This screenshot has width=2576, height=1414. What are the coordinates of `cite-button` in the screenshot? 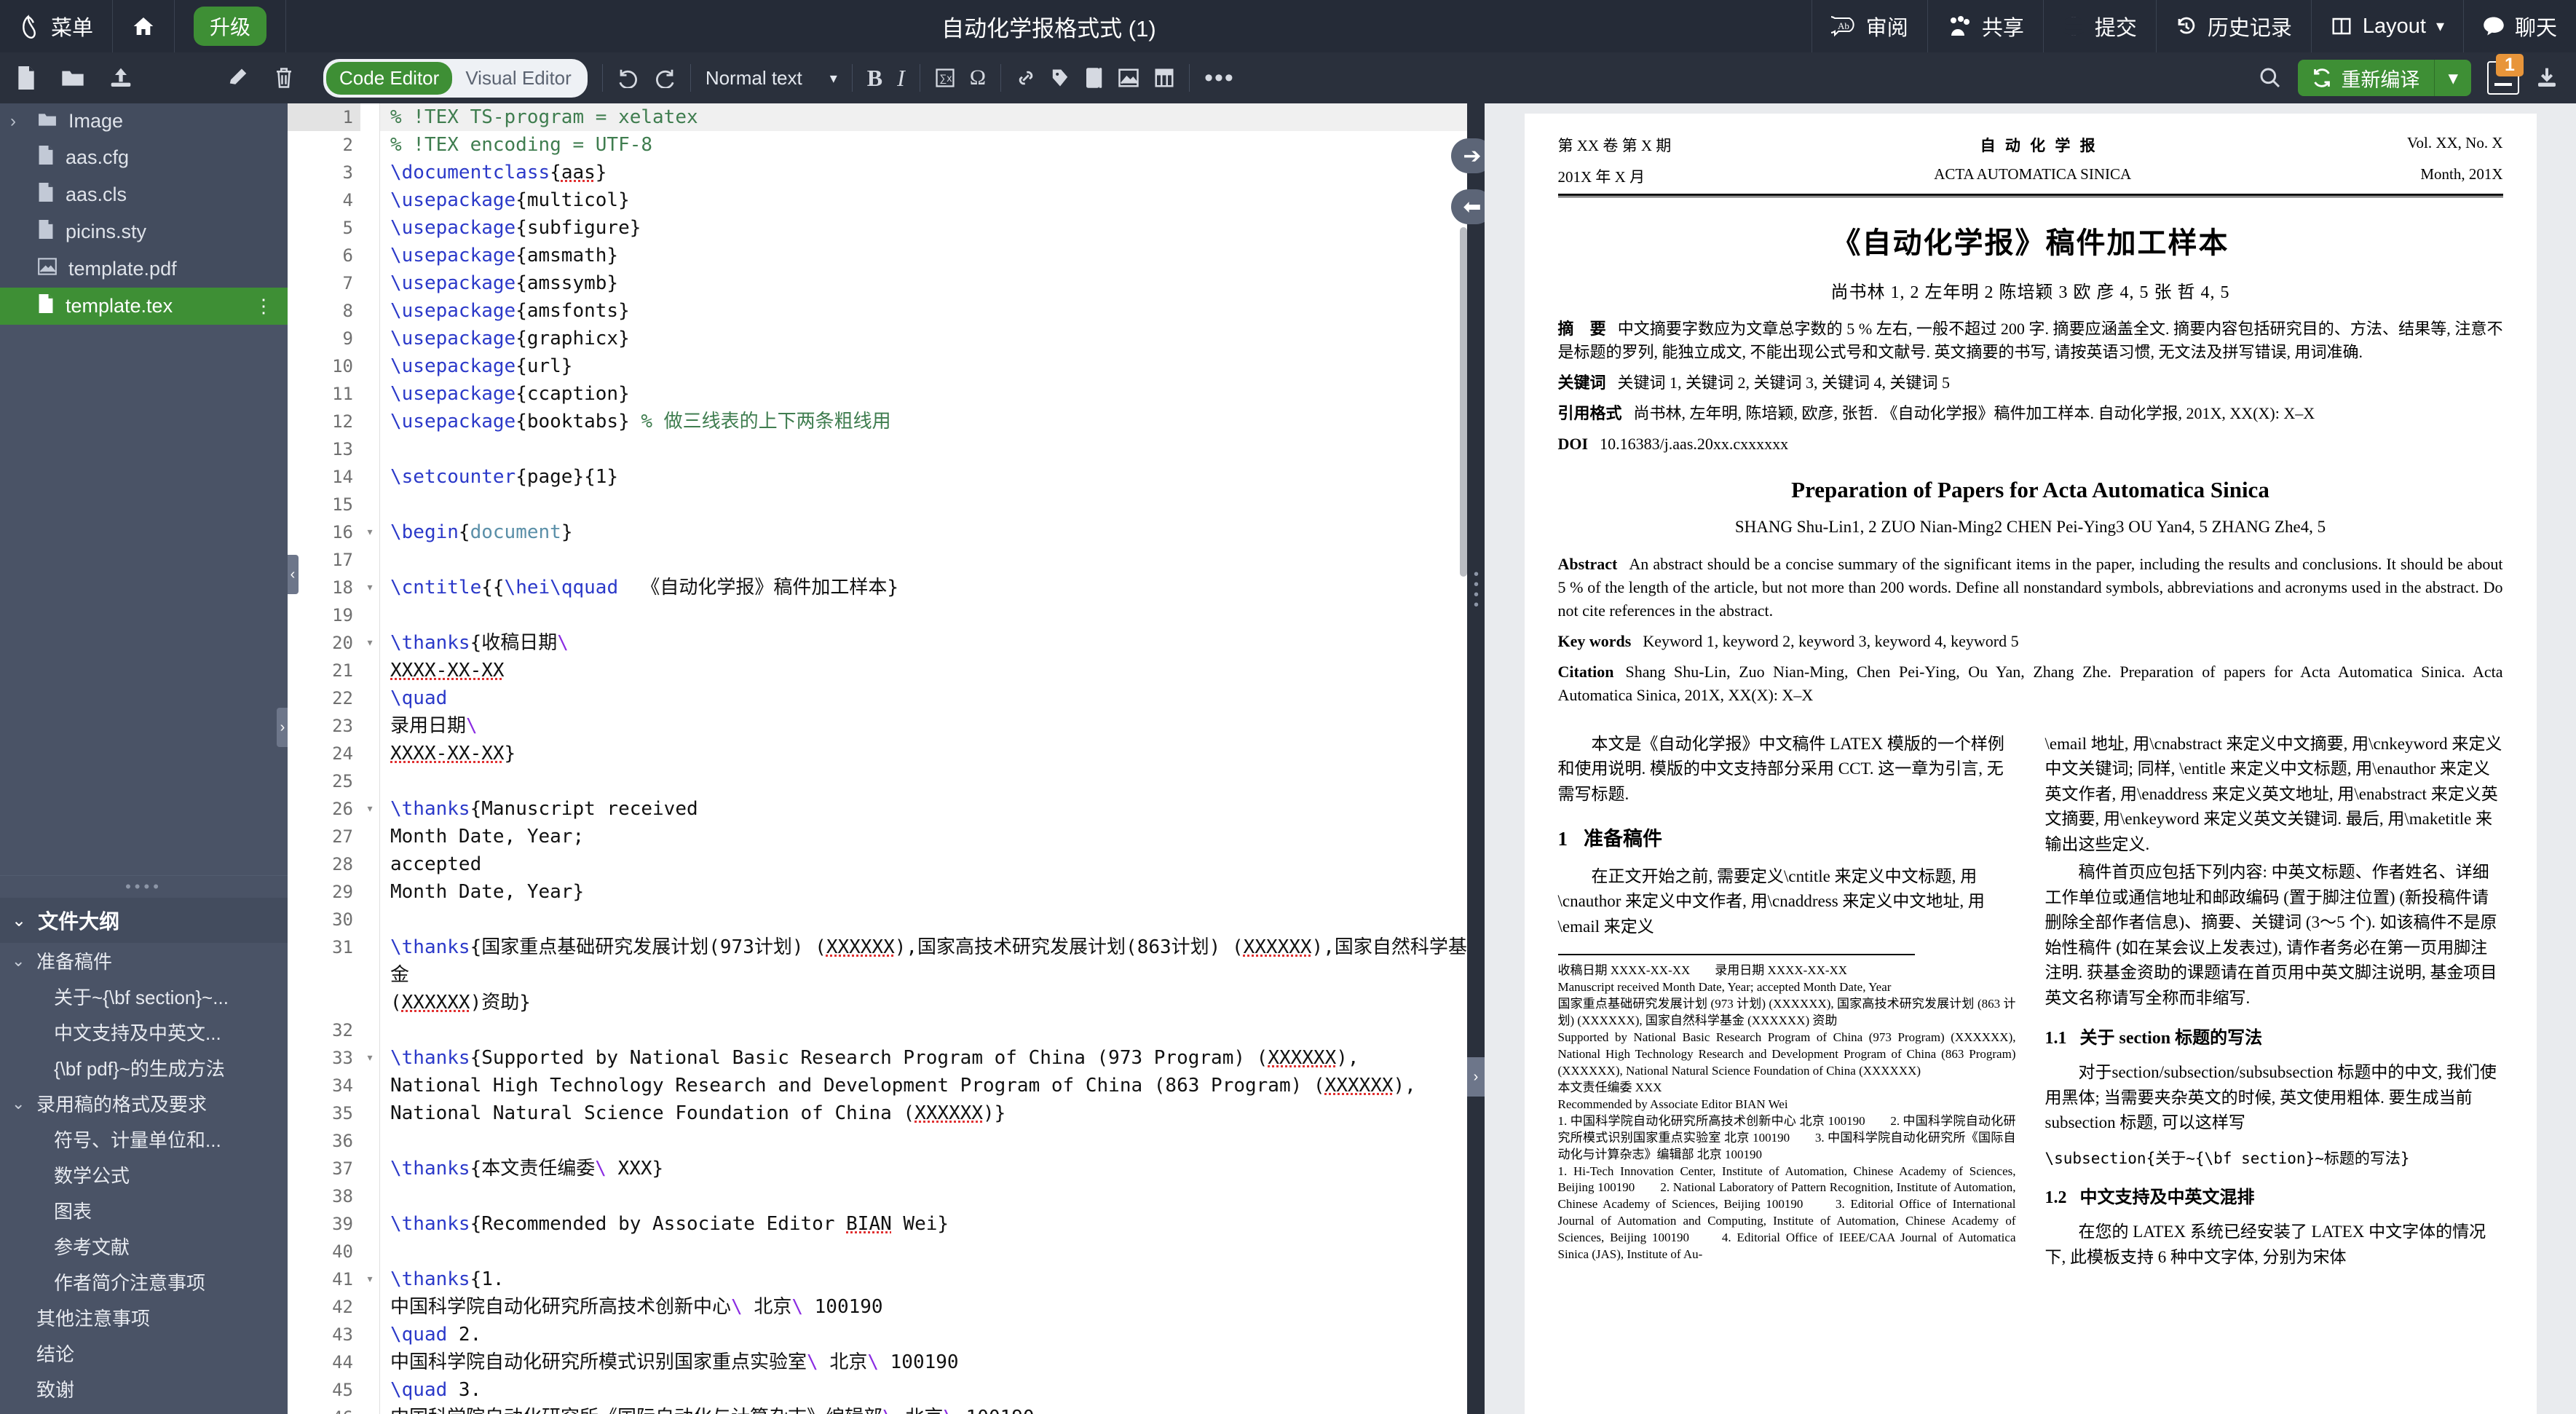 It's located at (1094, 78).